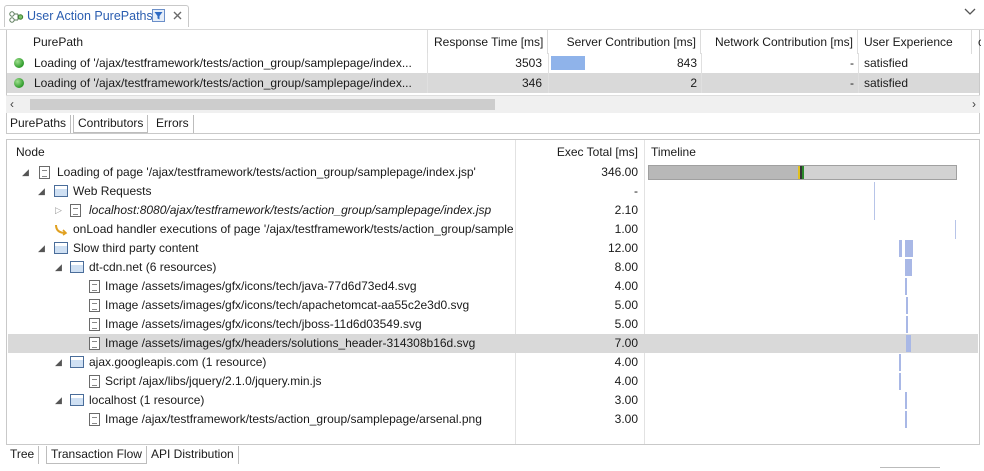  Describe the element at coordinates (910, 467) in the screenshot. I see `resize-handle` at that location.